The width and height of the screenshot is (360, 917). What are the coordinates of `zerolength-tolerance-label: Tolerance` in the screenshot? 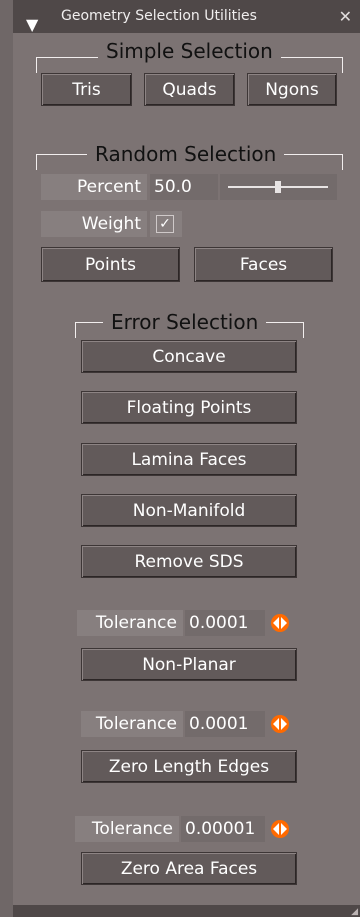 It's located at (132, 724).